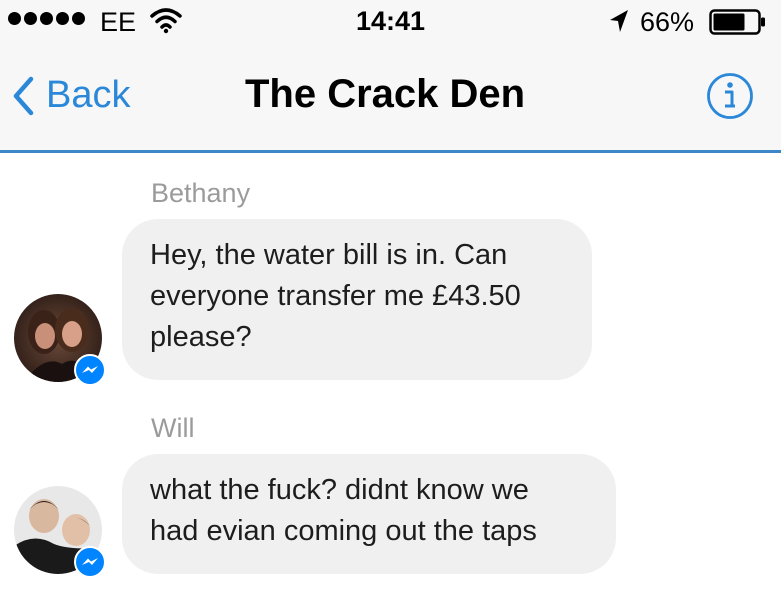  I want to click on message-text-line: everyone transfer me £43.50, so click(335, 296).